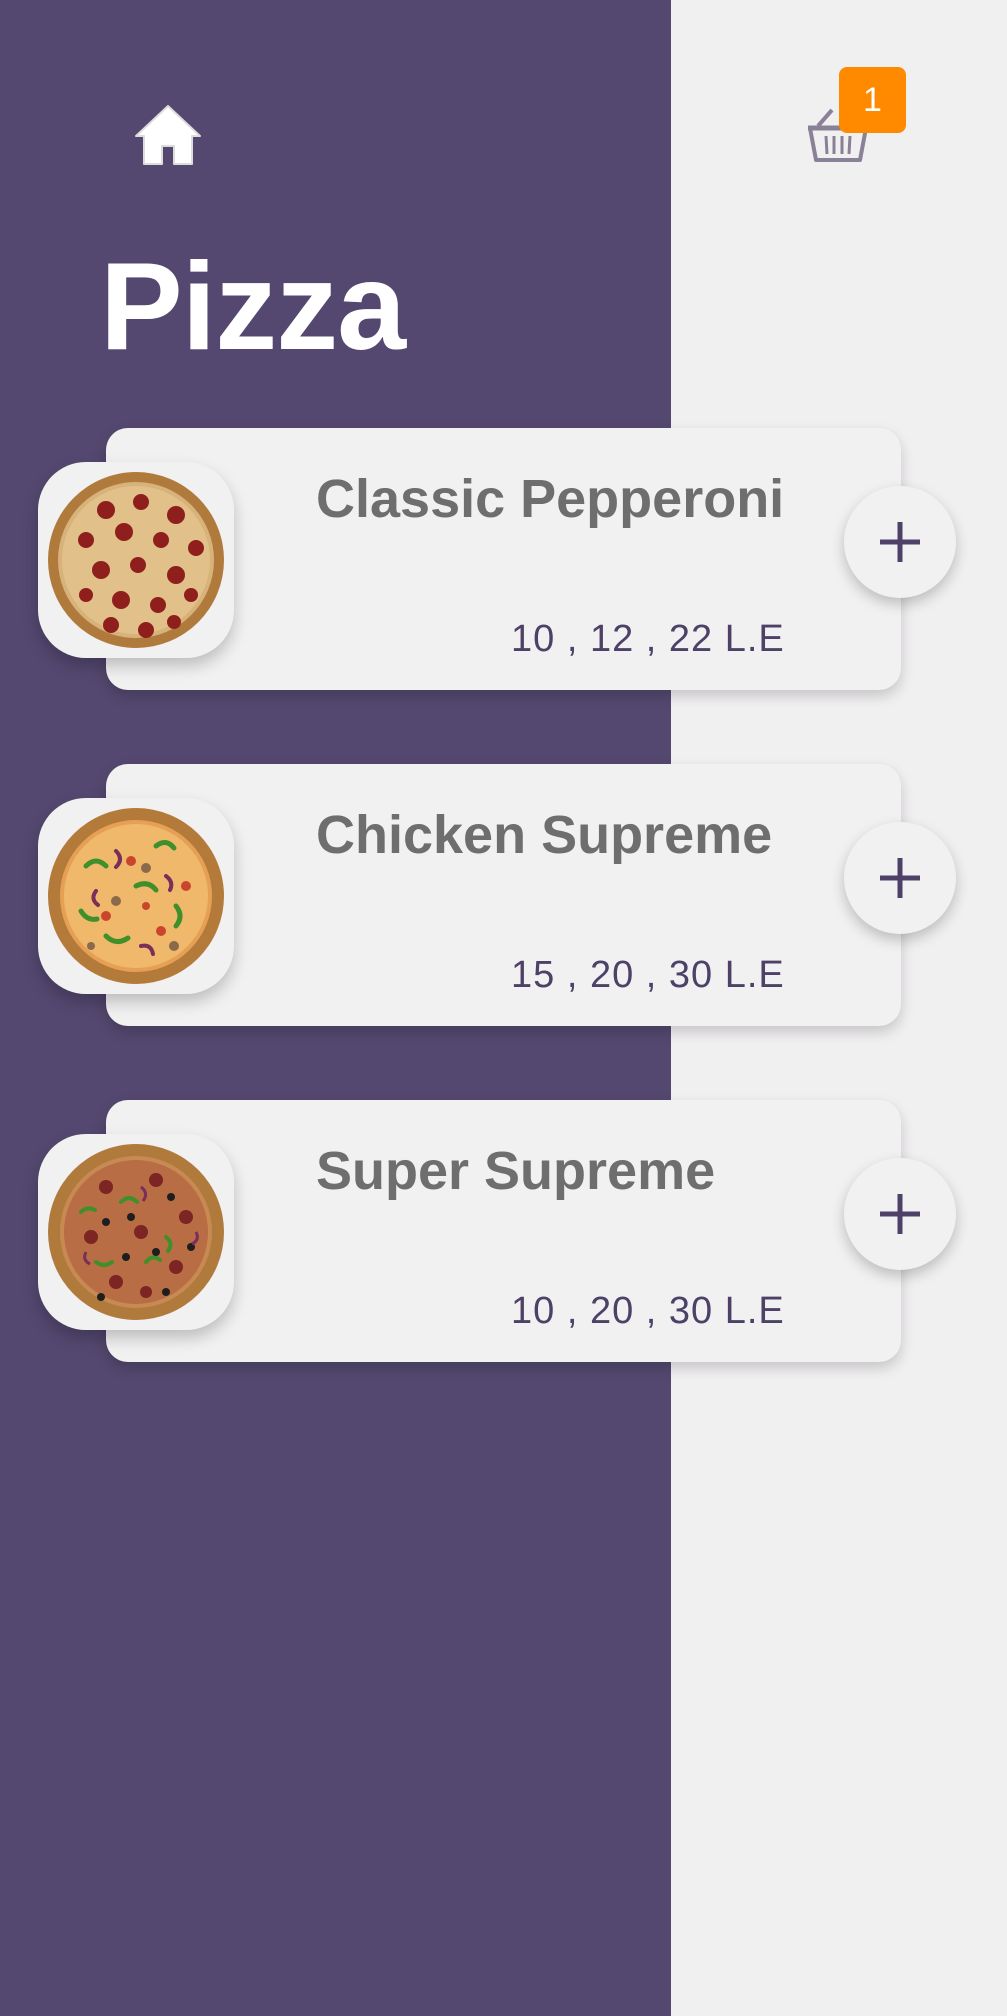 The height and width of the screenshot is (2016, 1007). I want to click on super-supreme-pizza-image, so click(136, 1232).